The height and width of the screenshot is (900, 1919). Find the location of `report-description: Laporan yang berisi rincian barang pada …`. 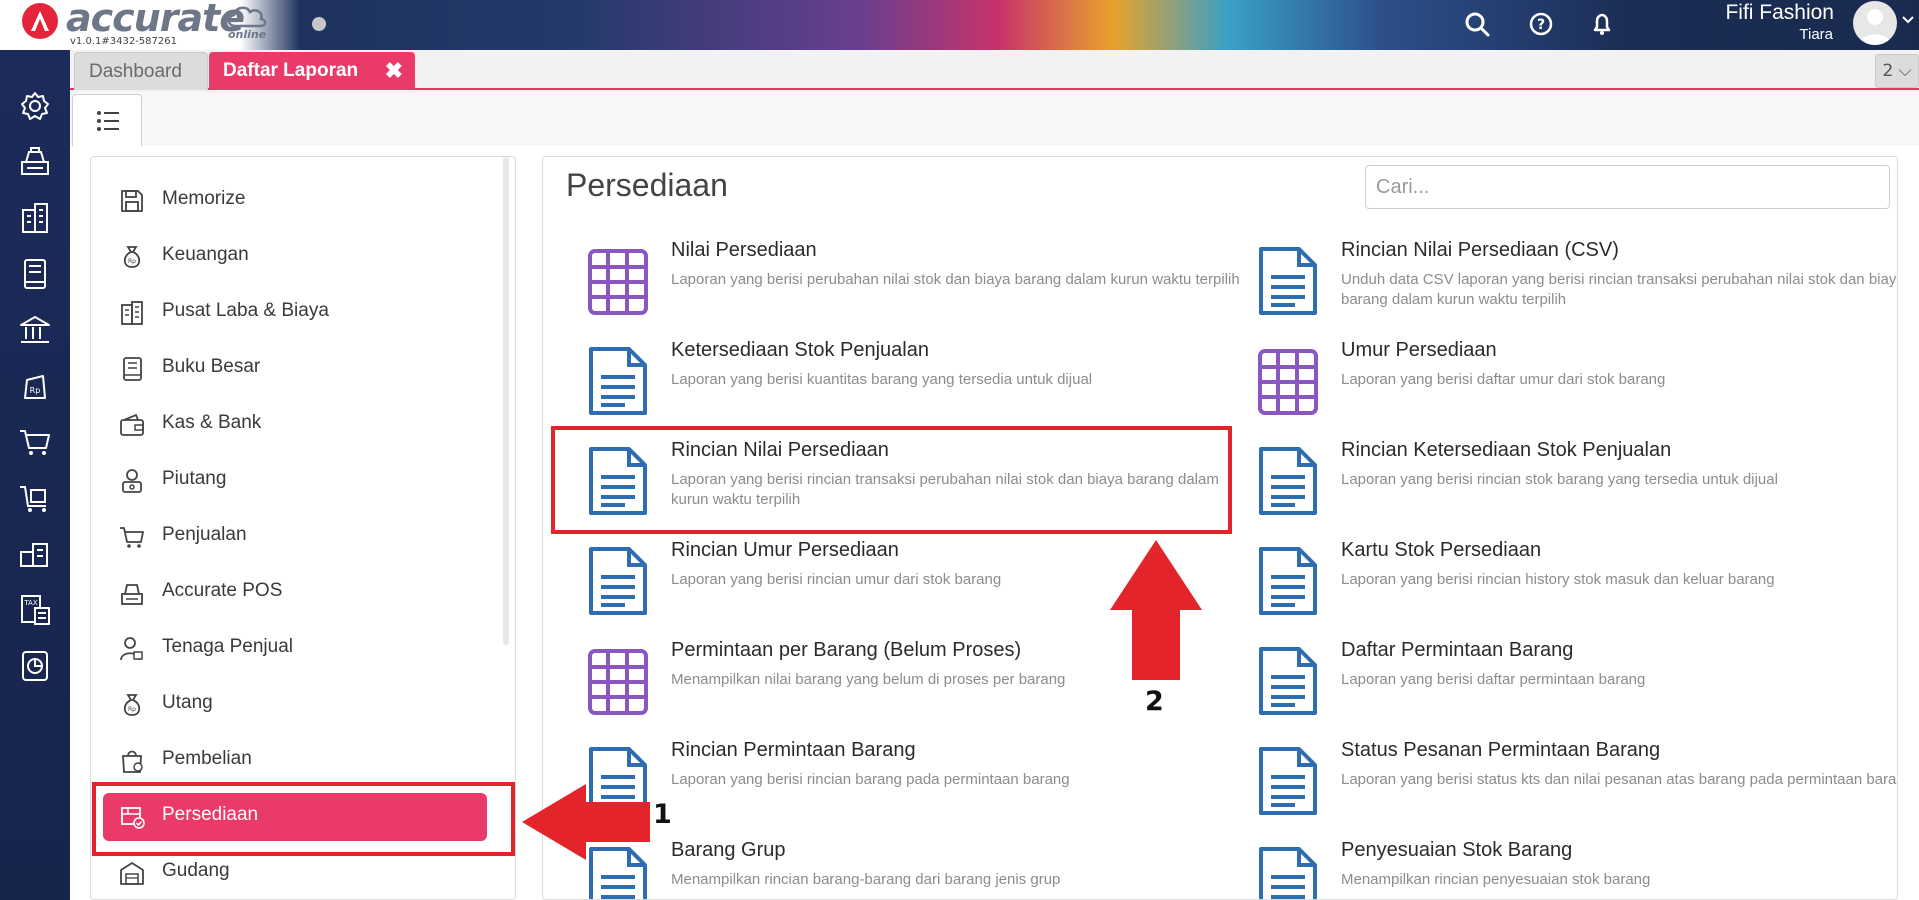

report-description: Laporan yang berisi rincian barang pada … is located at coordinates (870, 779).